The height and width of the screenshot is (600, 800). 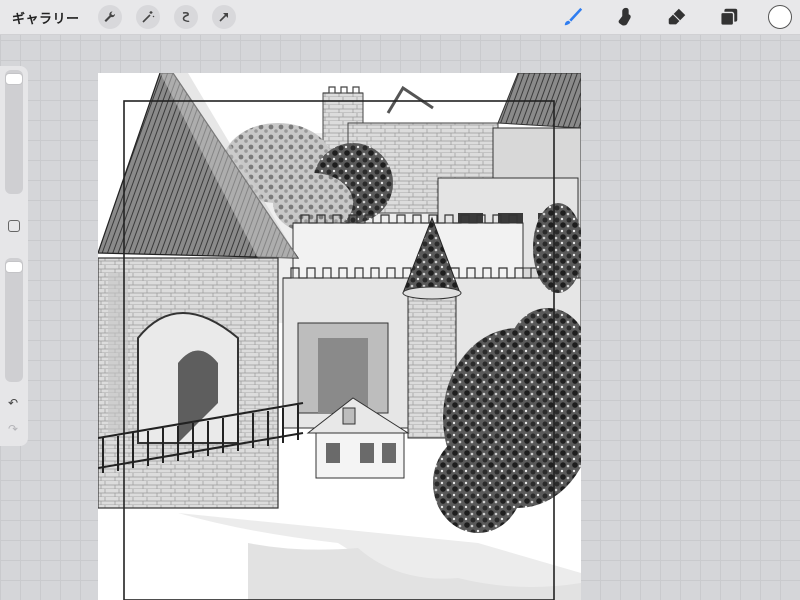 What do you see at coordinates (400, 17) in the screenshot?
I see `top-toolbar: ギャラリー` at bounding box center [400, 17].